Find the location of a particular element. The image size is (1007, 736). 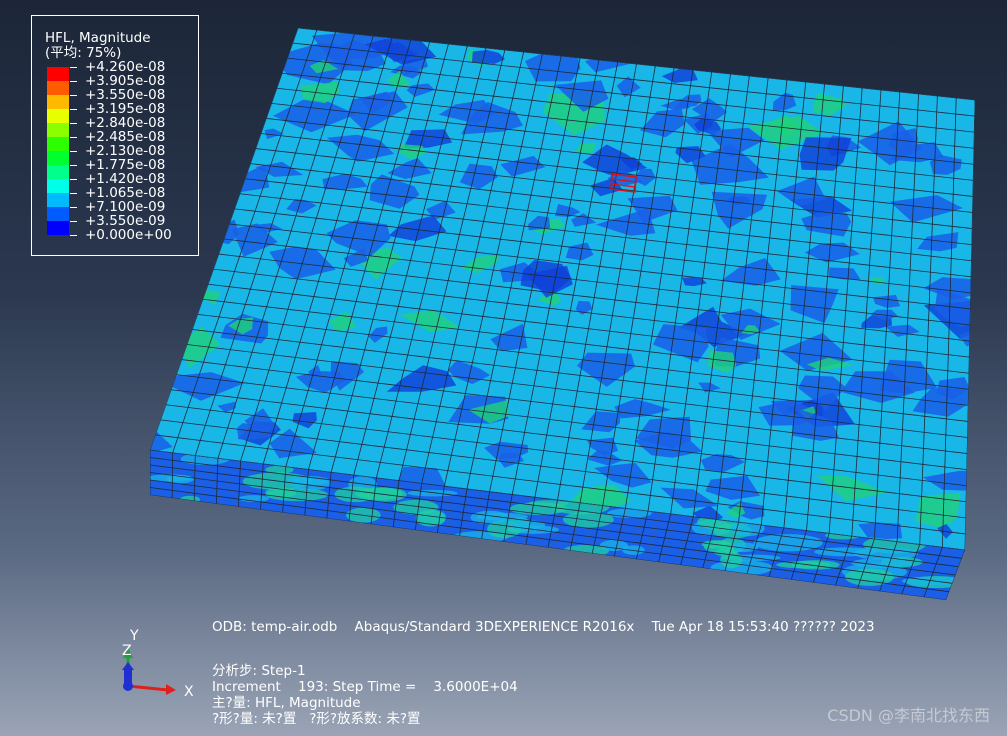

solver-version: Abaqus/Standard 3DEXPERIENCE R2016x is located at coordinates (494, 627).